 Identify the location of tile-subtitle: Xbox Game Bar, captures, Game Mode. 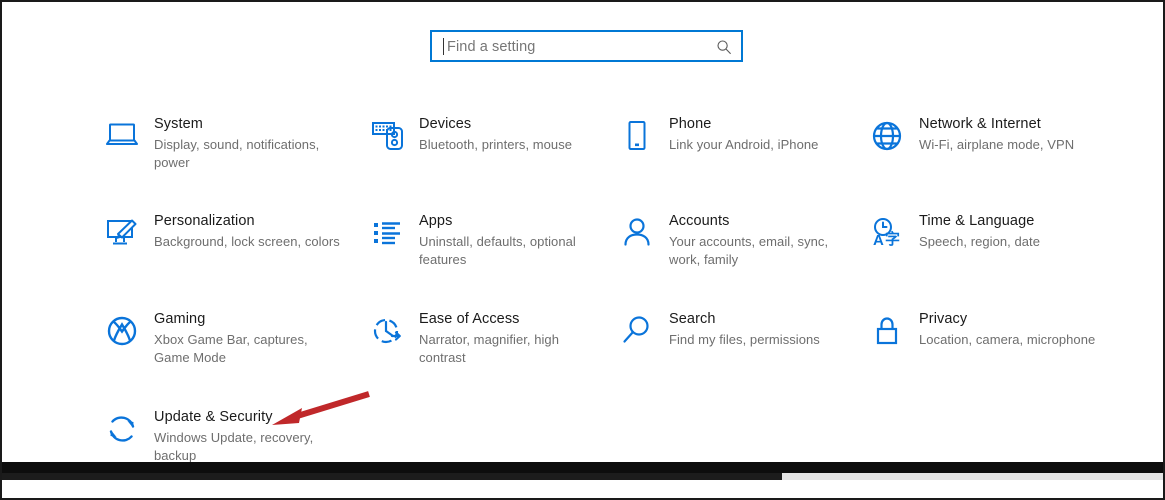
(231, 348).